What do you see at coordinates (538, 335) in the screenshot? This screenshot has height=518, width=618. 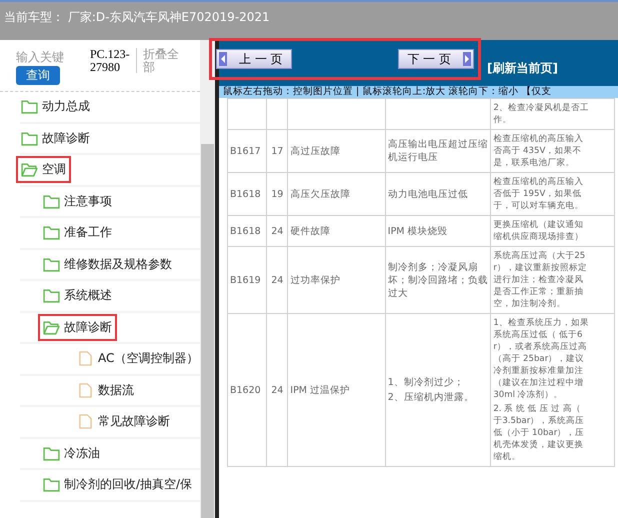 I see `solution-text-line: 系统高压过低（ 低于6` at bounding box center [538, 335].